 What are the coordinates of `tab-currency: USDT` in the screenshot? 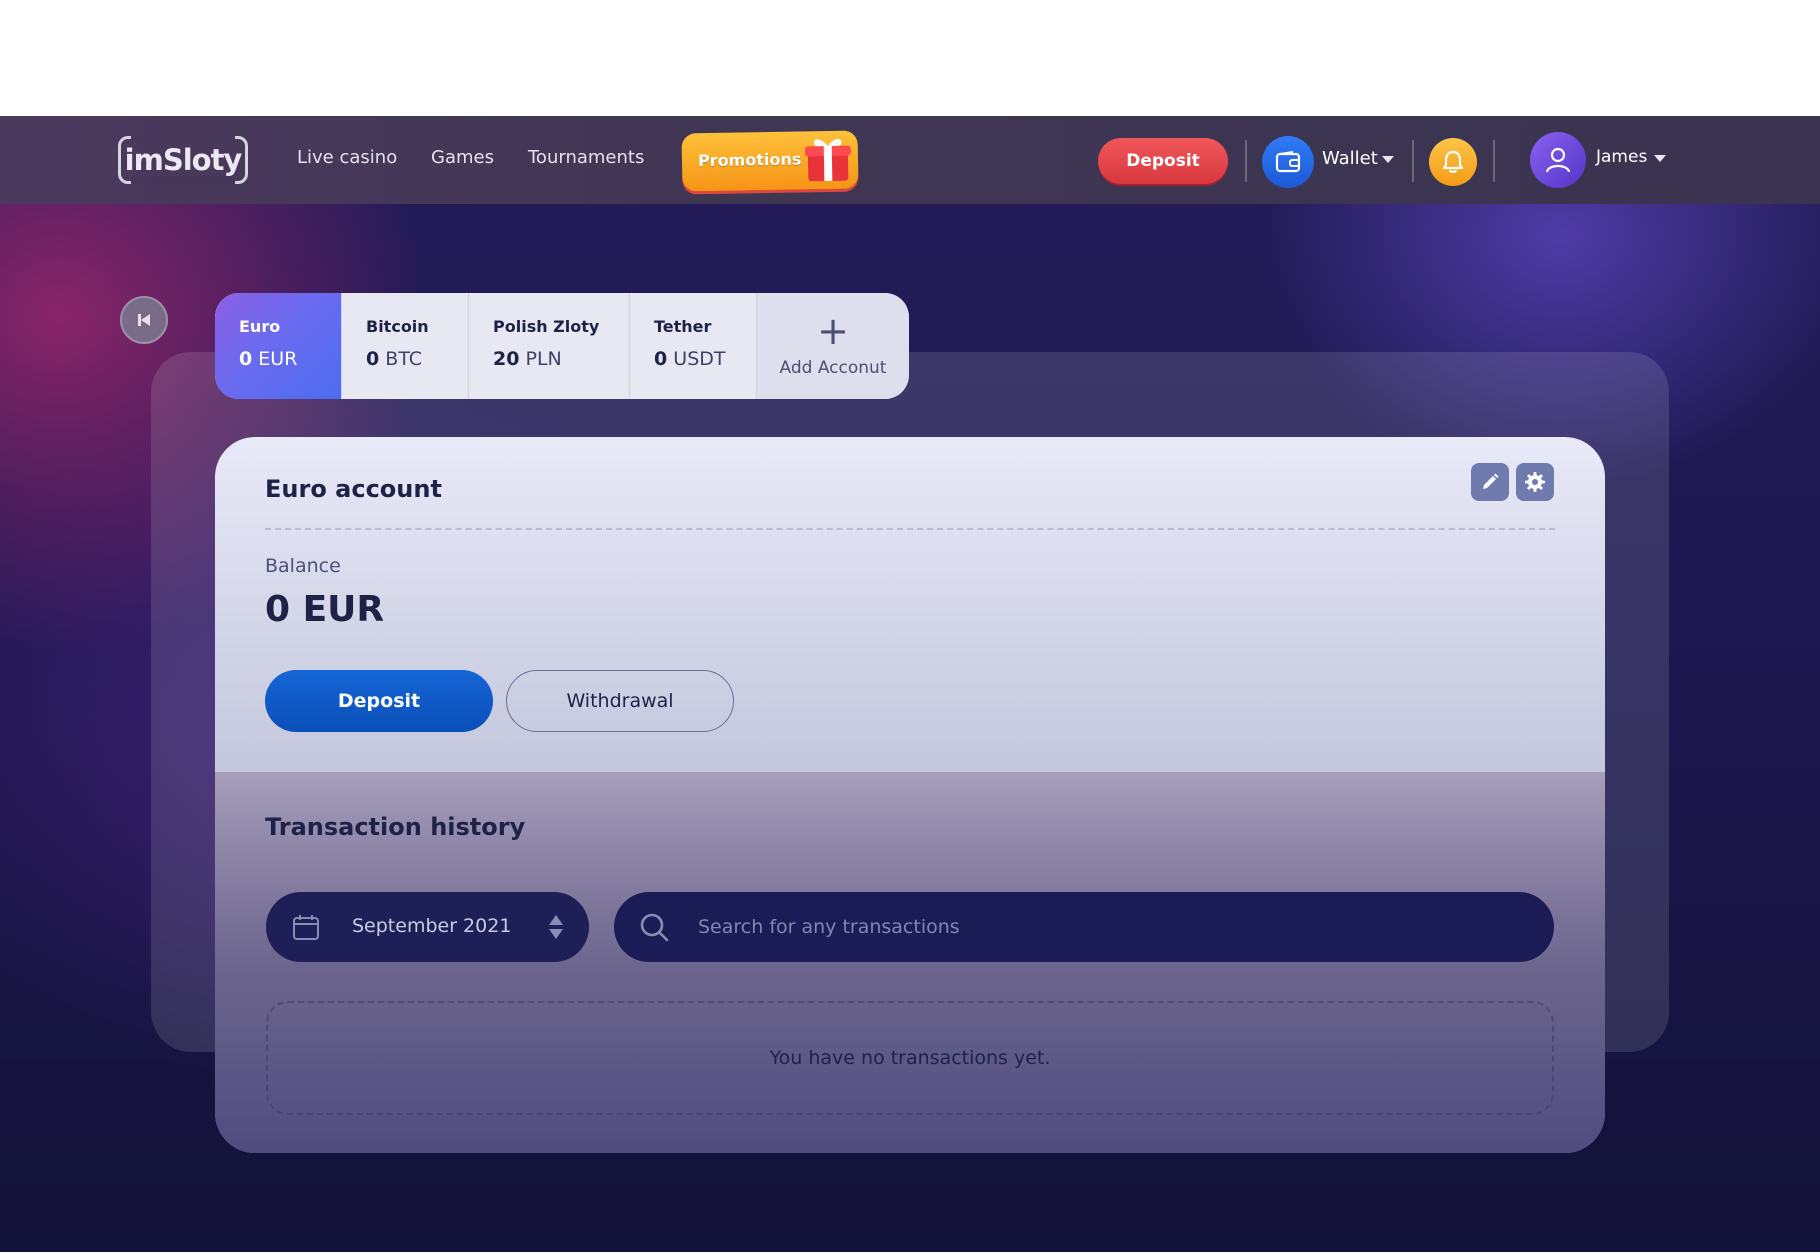 It's located at (699, 359).